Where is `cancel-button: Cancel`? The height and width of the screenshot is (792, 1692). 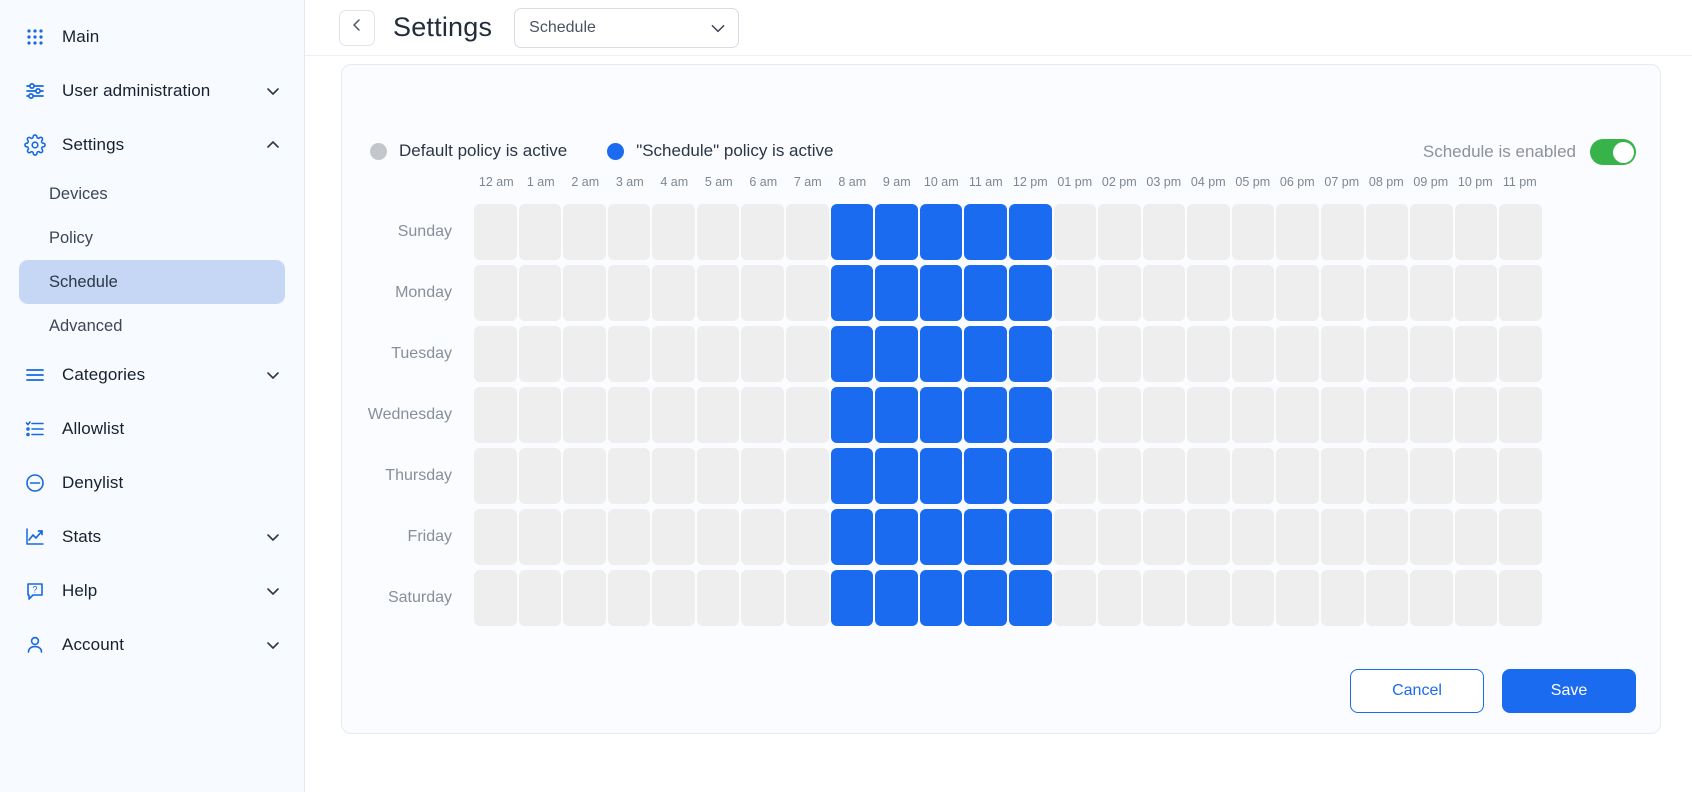
cancel-button: Cancel is located at coordinates (1417, 691).